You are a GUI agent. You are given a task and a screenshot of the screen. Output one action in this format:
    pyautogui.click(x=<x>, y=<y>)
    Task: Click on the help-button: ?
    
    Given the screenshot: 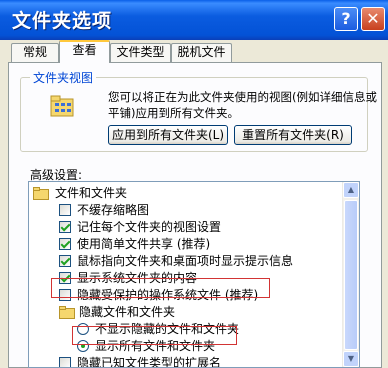 What is the action you would take?
    pyautogui.click(x=346, y=19)
    